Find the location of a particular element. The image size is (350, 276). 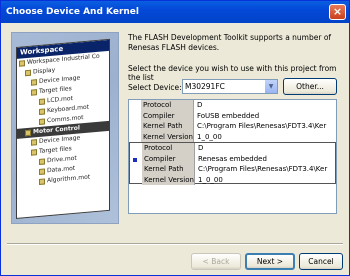

close-button: × is located at coordinates (337, 12).